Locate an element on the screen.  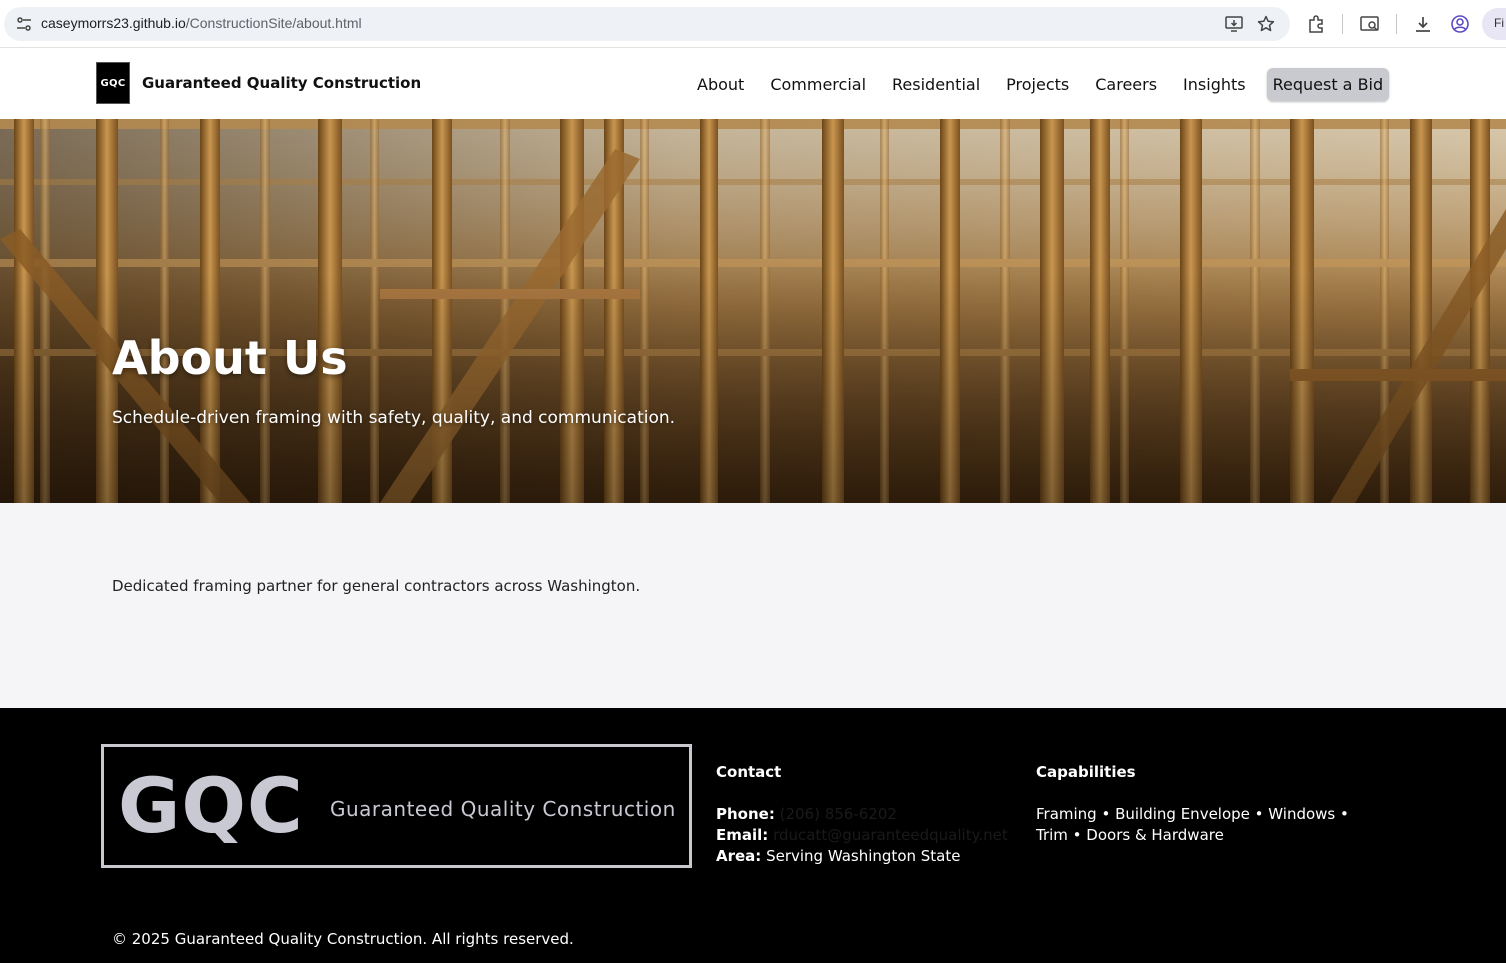
url-path: /ConstructionSite/about.html is located at coordinates (273, 23).